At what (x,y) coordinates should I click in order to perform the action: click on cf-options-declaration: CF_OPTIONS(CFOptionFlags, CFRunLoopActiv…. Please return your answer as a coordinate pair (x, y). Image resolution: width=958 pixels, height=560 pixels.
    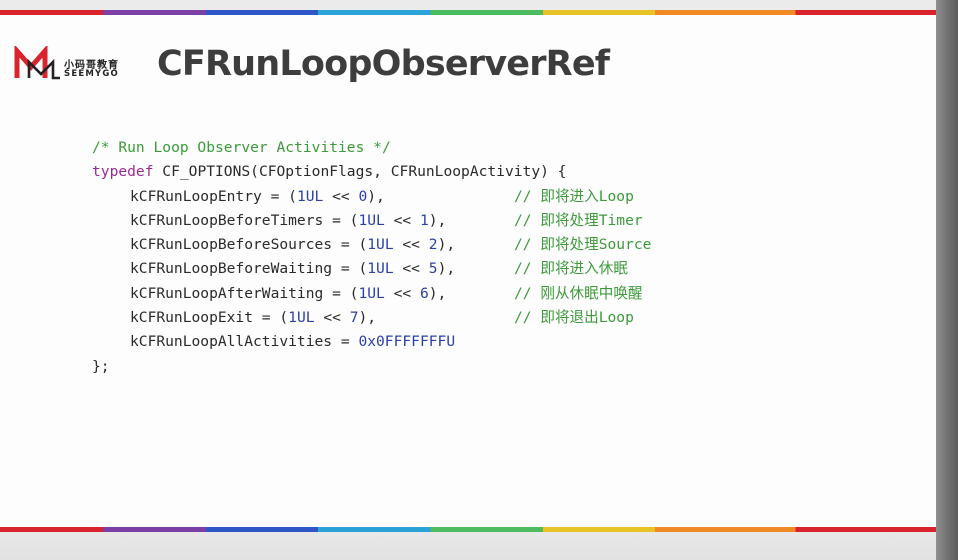
    Looking at the image, I should click on (360, 172).